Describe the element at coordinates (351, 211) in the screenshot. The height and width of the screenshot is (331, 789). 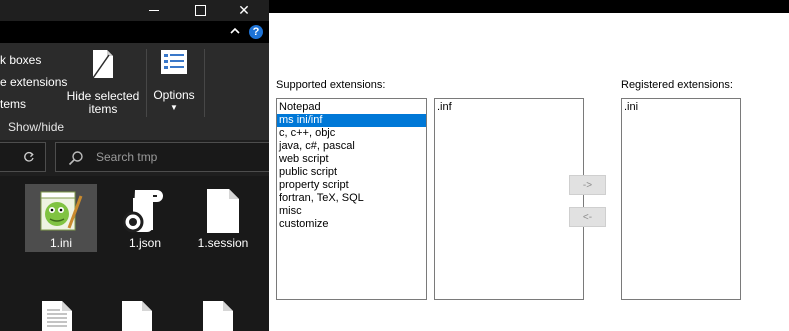
I see `list-item: misc` at that location.